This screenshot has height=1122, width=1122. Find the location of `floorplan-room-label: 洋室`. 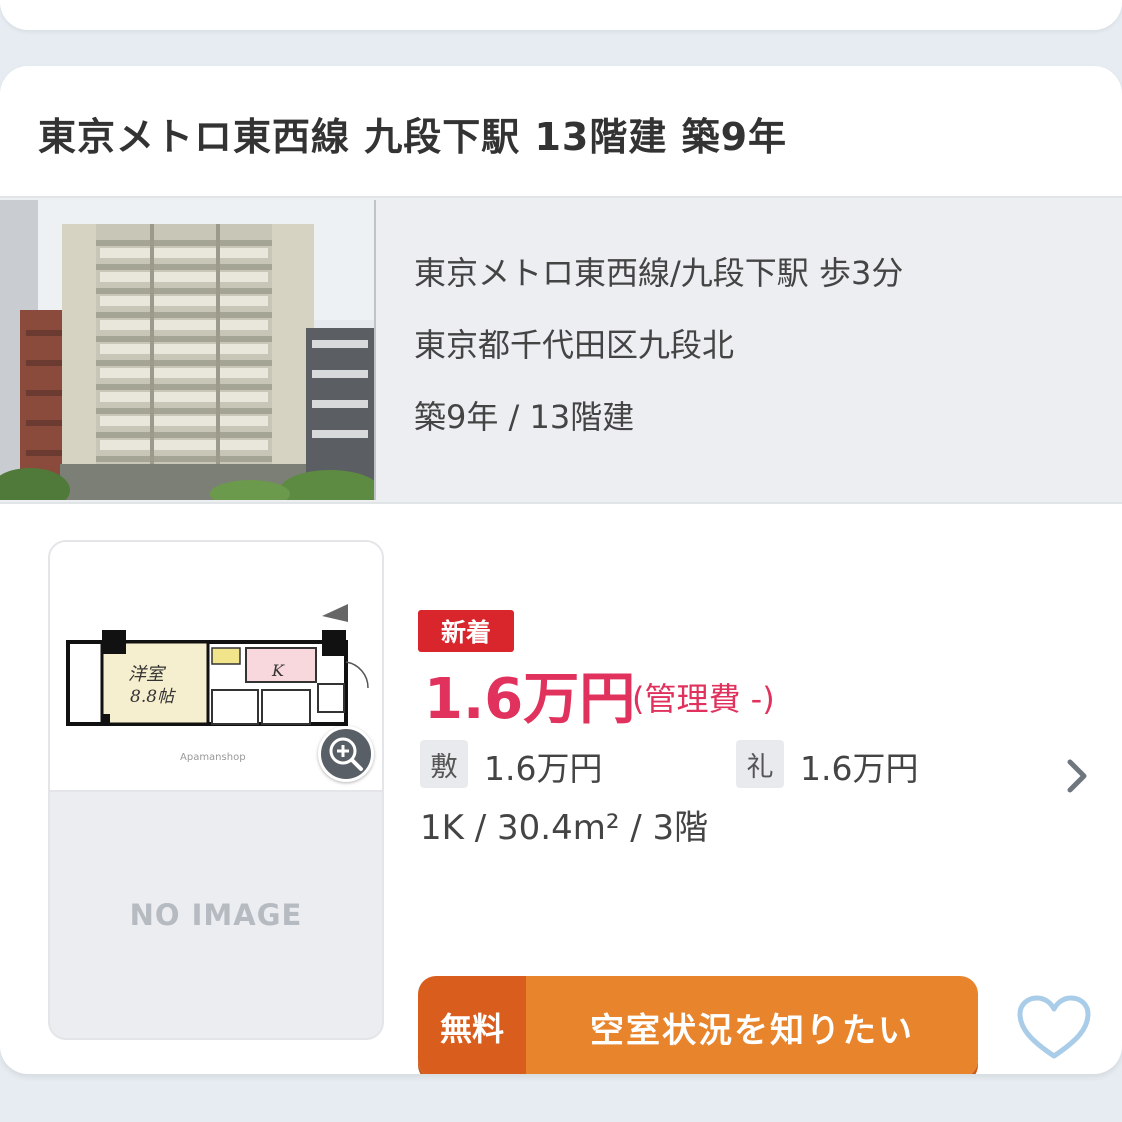

floorplan-room-label: 洋室 is located at coordinates (147, 674).